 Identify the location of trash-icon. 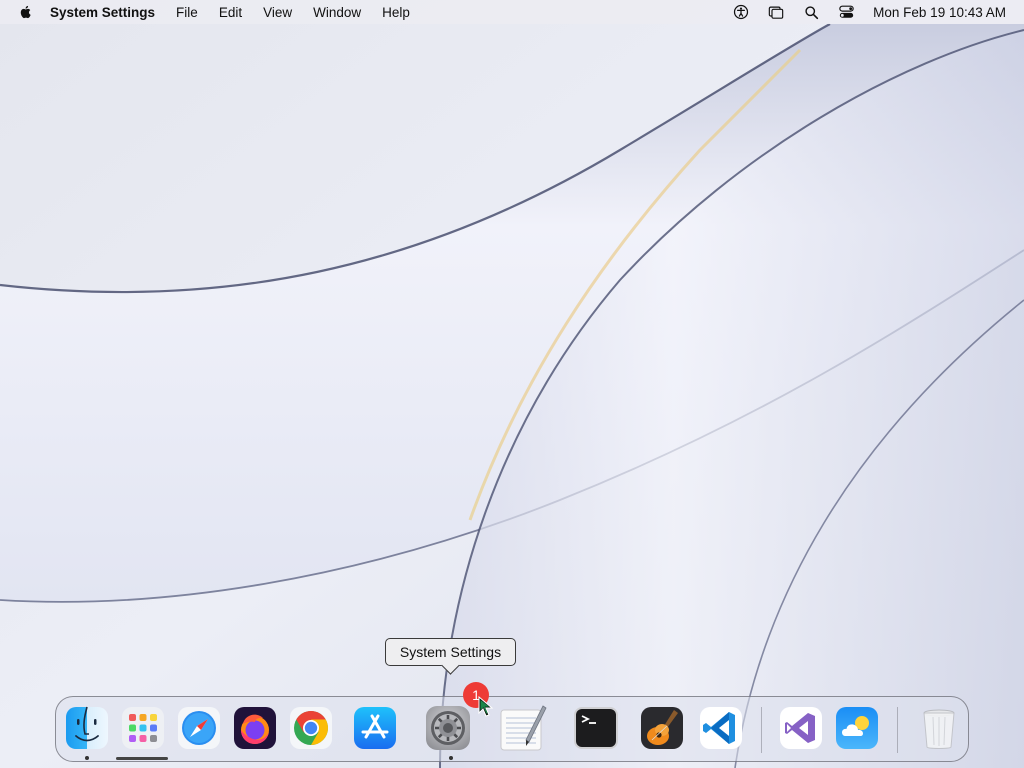
(939, 728).